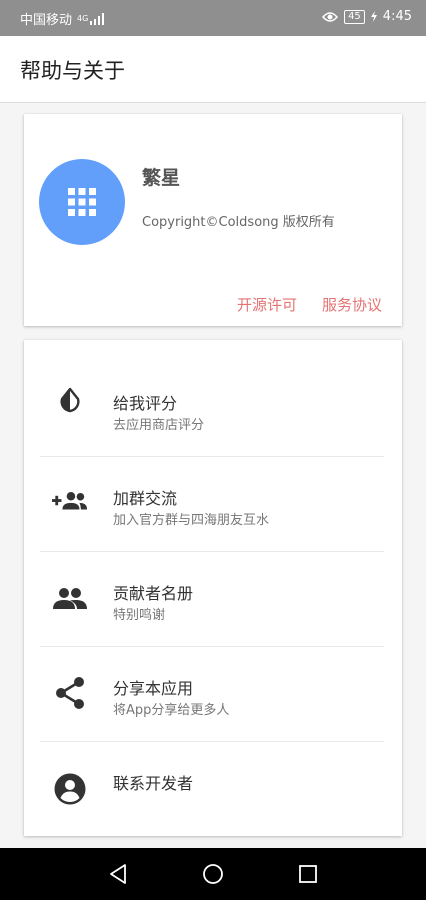 Image resolution: width=426 pixels, height=900 pixels. I want to click on status-bar: 中国移动 4G 45 4:45, so click(213, 18).